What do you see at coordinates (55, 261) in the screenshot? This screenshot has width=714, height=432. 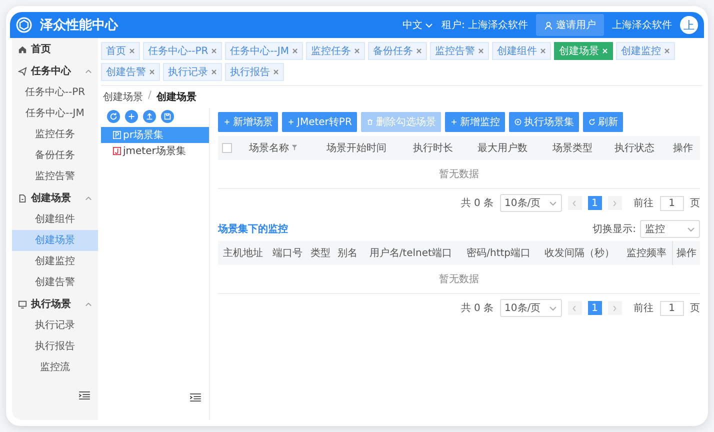 I see `sidebar-item: 创建监控` at bounding box center [55, 261].